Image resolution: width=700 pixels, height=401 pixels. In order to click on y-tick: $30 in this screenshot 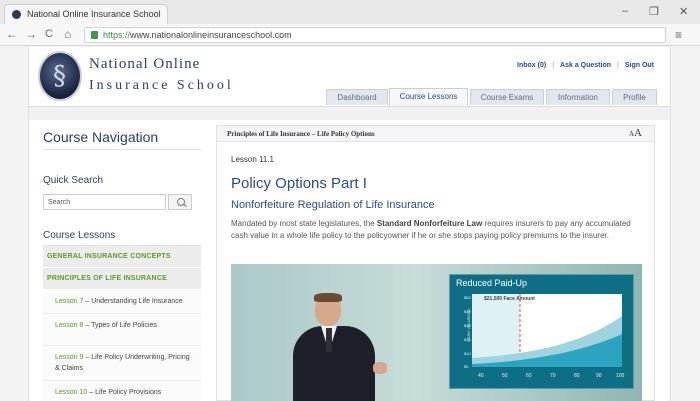, I will do `click(467, 325)`.